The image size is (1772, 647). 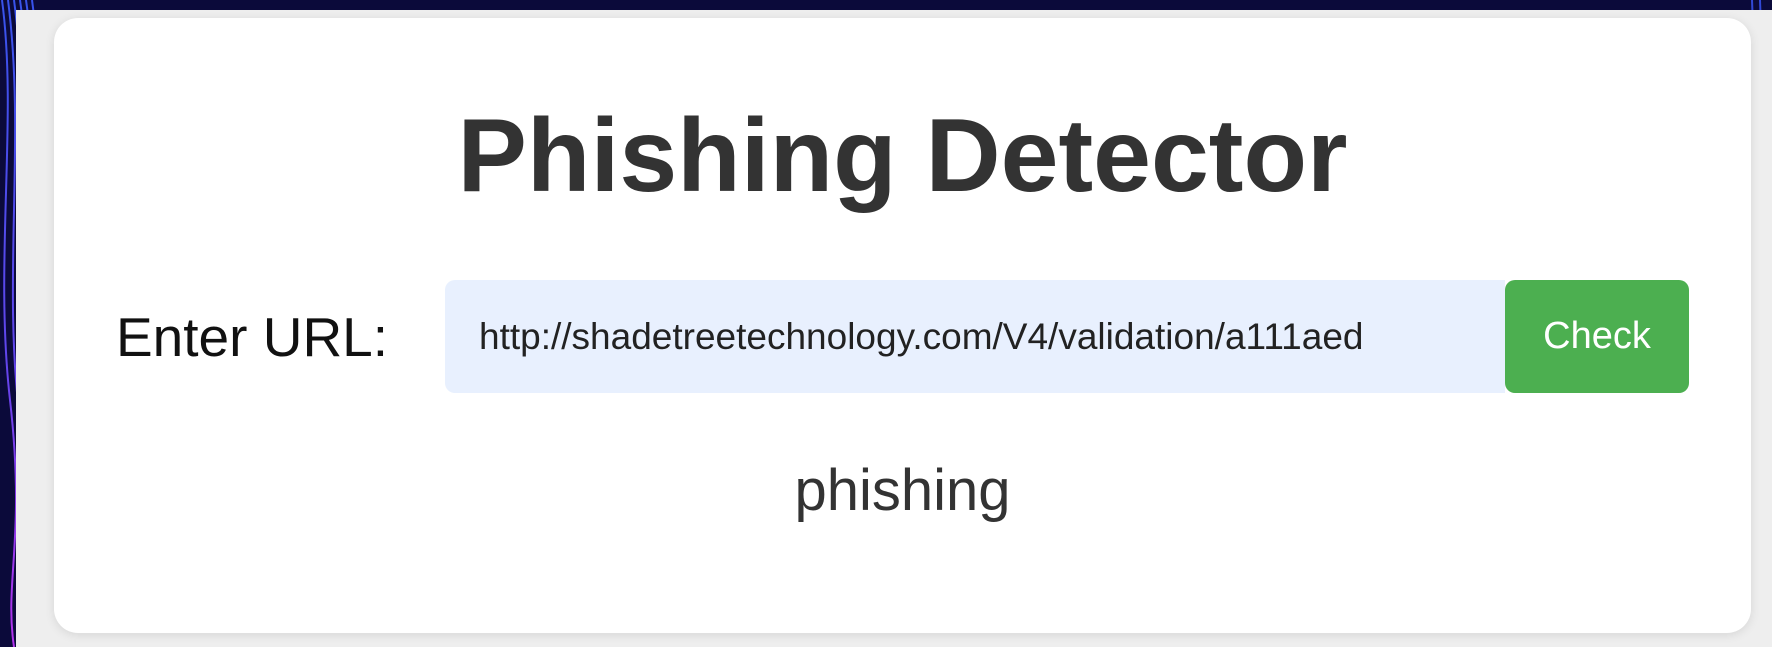 What do you see at coordinates (1597, 336) in the screenshot?
I see `check-button: Check` at bounding box center [1597, 336].